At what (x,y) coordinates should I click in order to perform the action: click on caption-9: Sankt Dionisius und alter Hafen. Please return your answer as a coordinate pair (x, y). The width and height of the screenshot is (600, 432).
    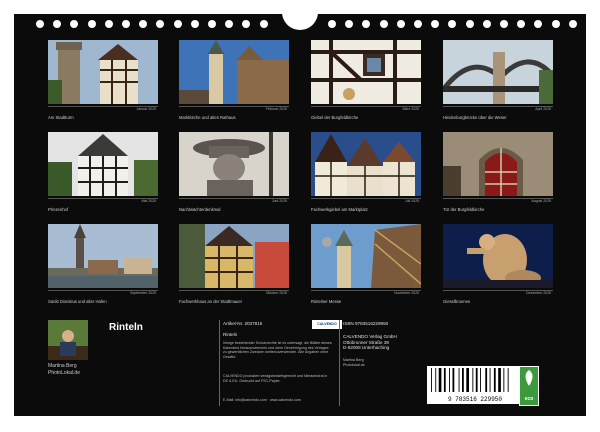
    Looking at the image, I should click on (77, 301).